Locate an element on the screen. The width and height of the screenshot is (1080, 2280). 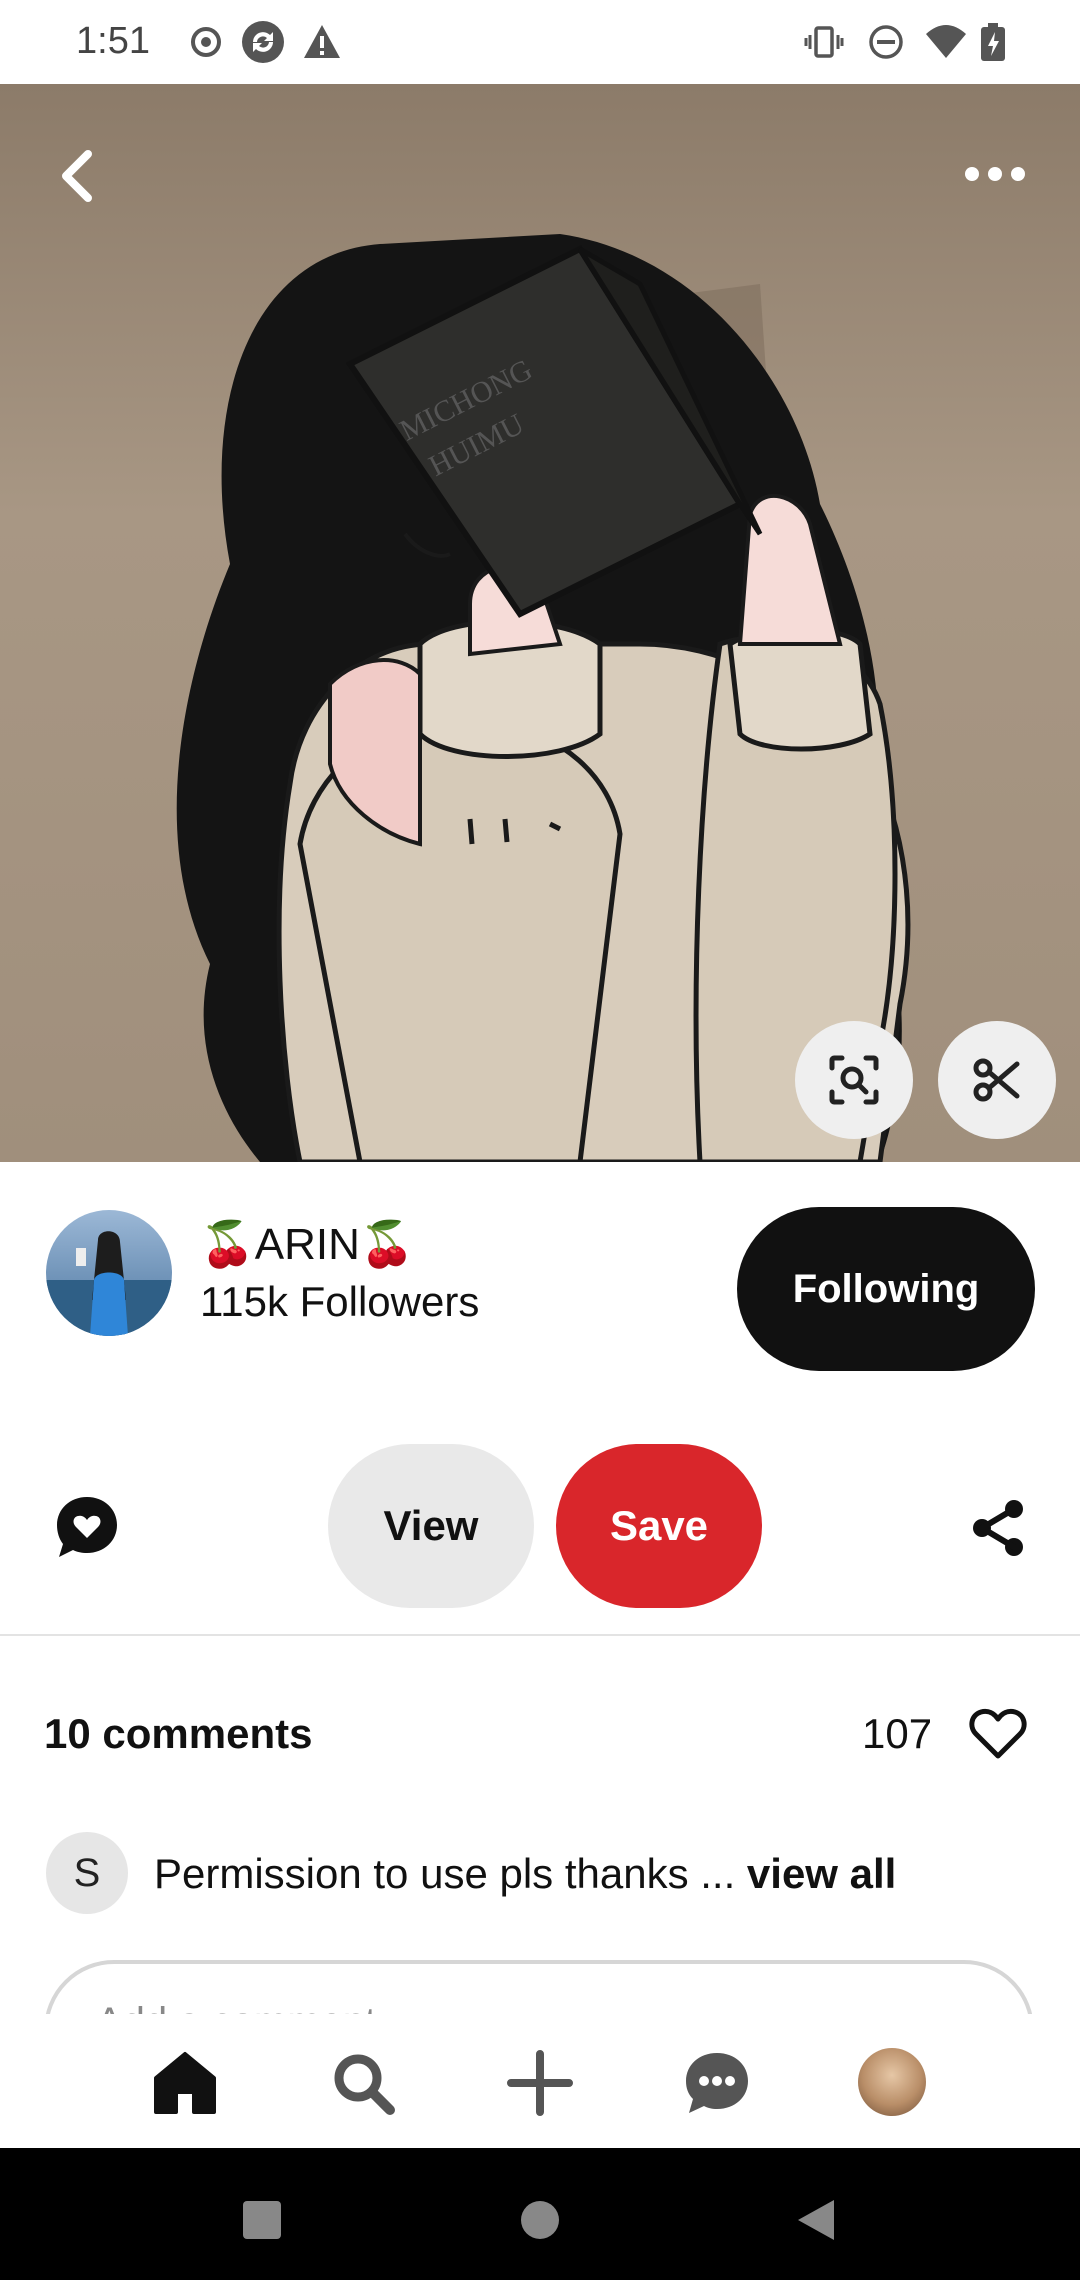
comments-count: 10 comments is located at coordinates (178, 1734).